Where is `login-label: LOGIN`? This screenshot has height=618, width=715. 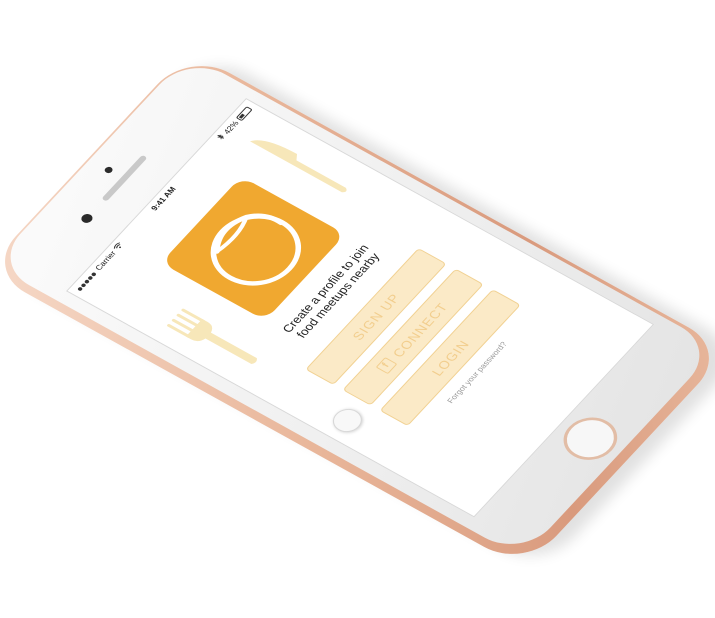
login-label: LOGIN is located at coordinates (450, 357).